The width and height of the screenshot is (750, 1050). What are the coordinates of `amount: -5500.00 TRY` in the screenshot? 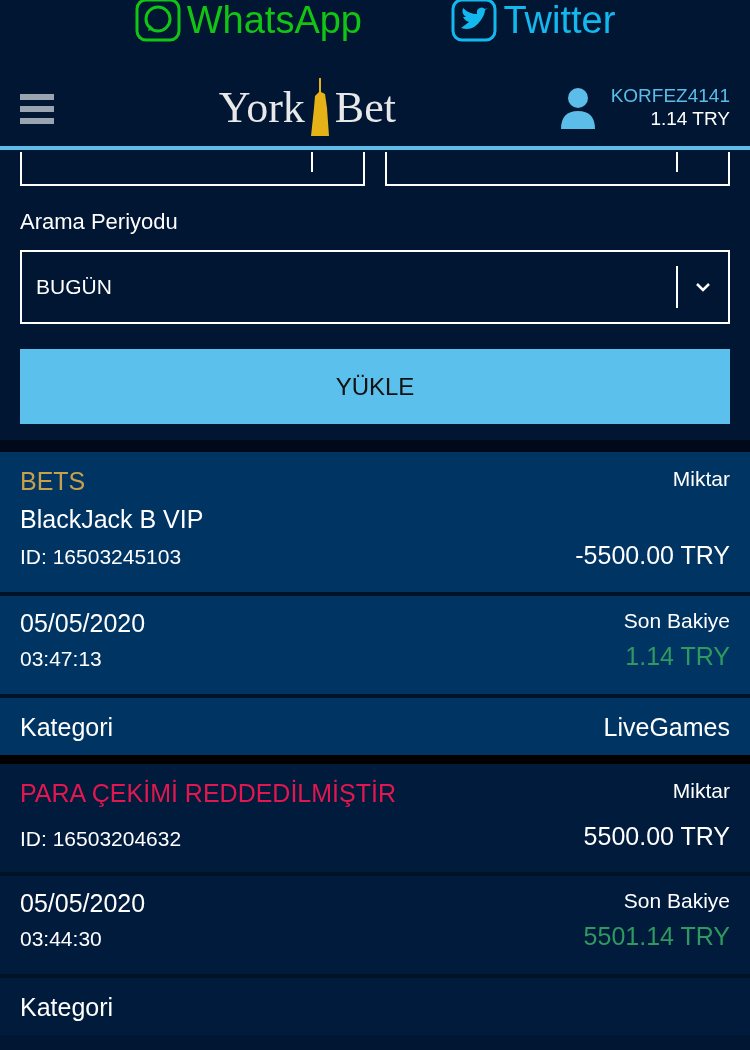 It's located at (652, 555).